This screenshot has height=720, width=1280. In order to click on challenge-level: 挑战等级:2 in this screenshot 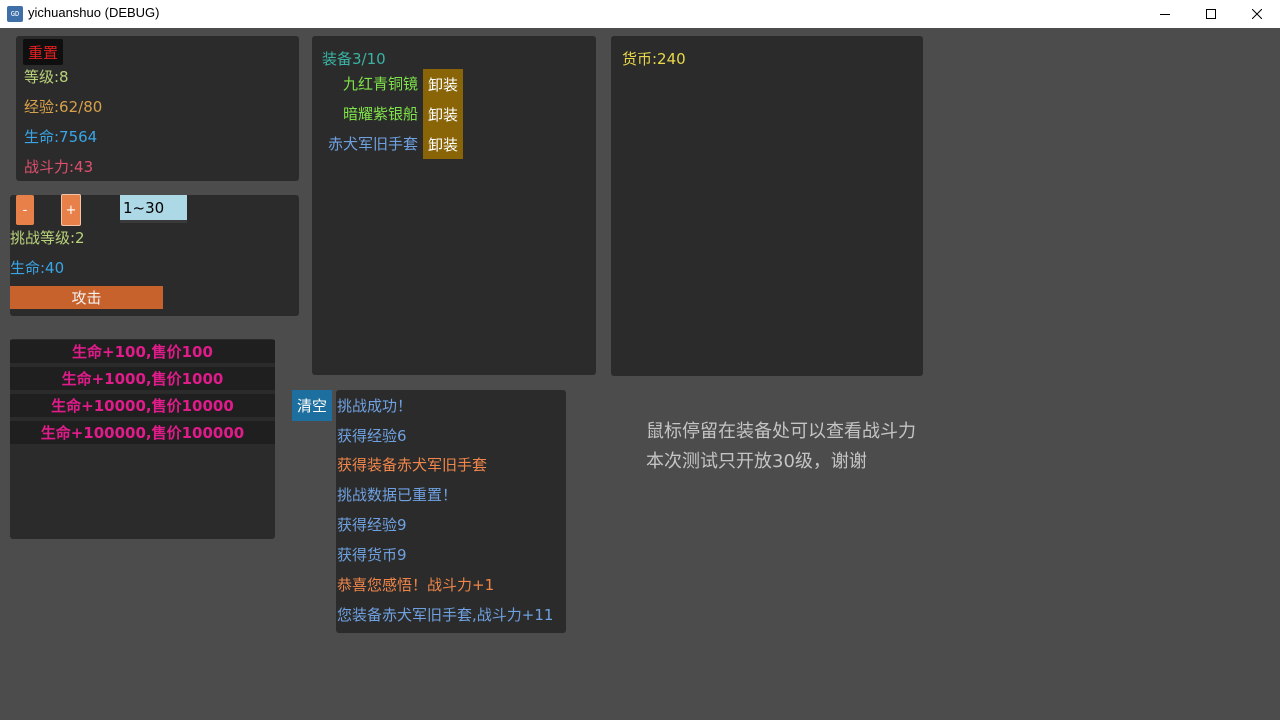, I will do `click(47, 238)`.